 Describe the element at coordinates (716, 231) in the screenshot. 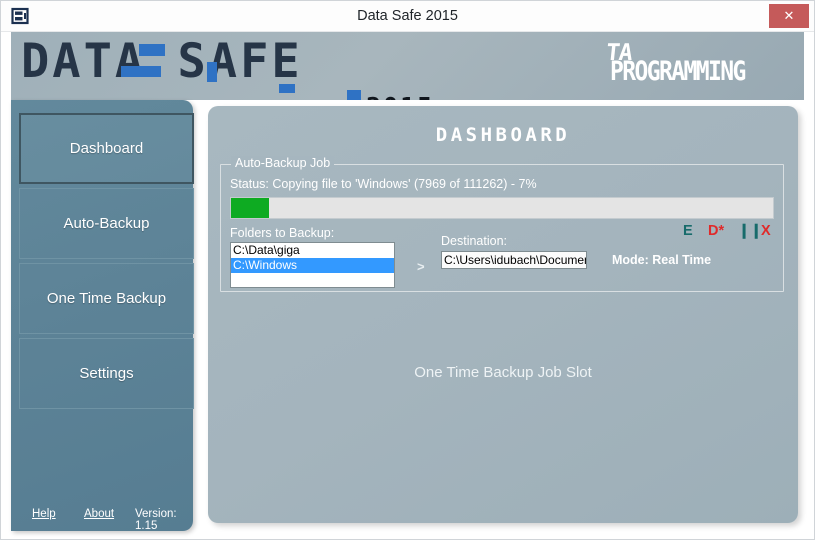

I see `delete-job-button: D*` at that location.